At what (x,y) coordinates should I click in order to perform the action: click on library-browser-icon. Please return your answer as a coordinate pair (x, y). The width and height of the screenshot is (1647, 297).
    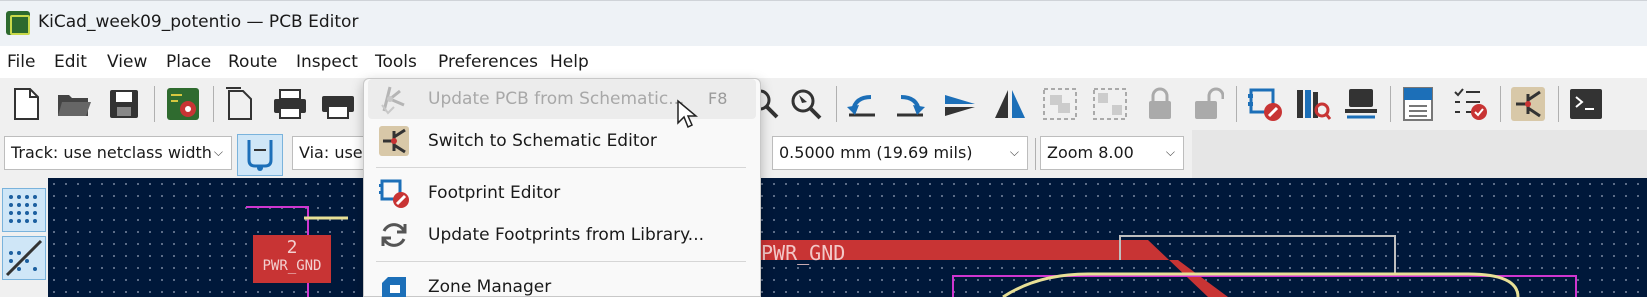
    Looking at the image, I should click on (1314, 105).